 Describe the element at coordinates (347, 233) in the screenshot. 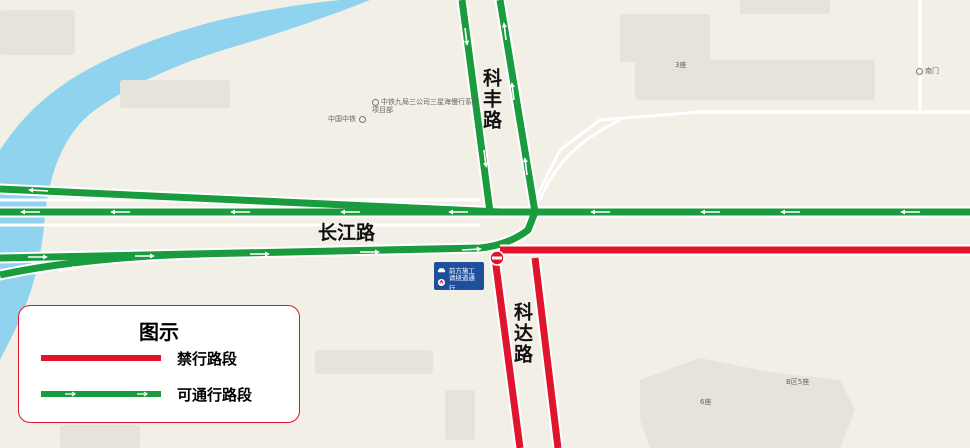

I see `road-label-changjiang: 长江路` at that location.